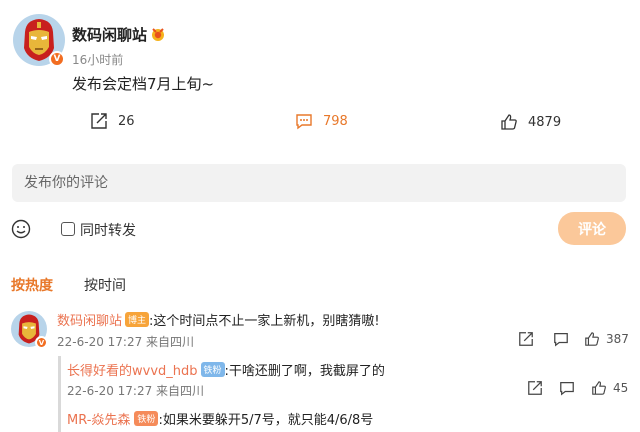 The width and height of the screenshot is (640, 432). I want to click on comment-like-count: 387, so click(617, 339).